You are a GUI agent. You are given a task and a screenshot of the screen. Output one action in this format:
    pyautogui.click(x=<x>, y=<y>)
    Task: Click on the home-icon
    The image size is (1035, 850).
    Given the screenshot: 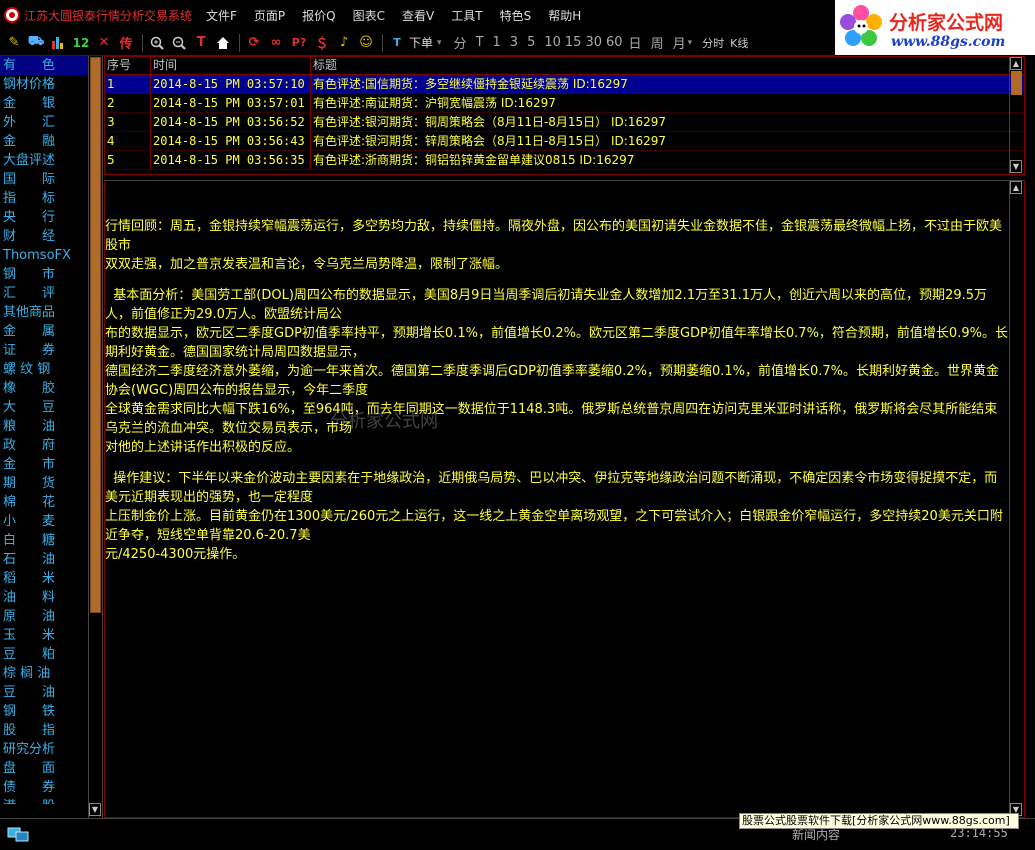 What is the action you would take?
    pyautogui.click(x=223, y=43)
    